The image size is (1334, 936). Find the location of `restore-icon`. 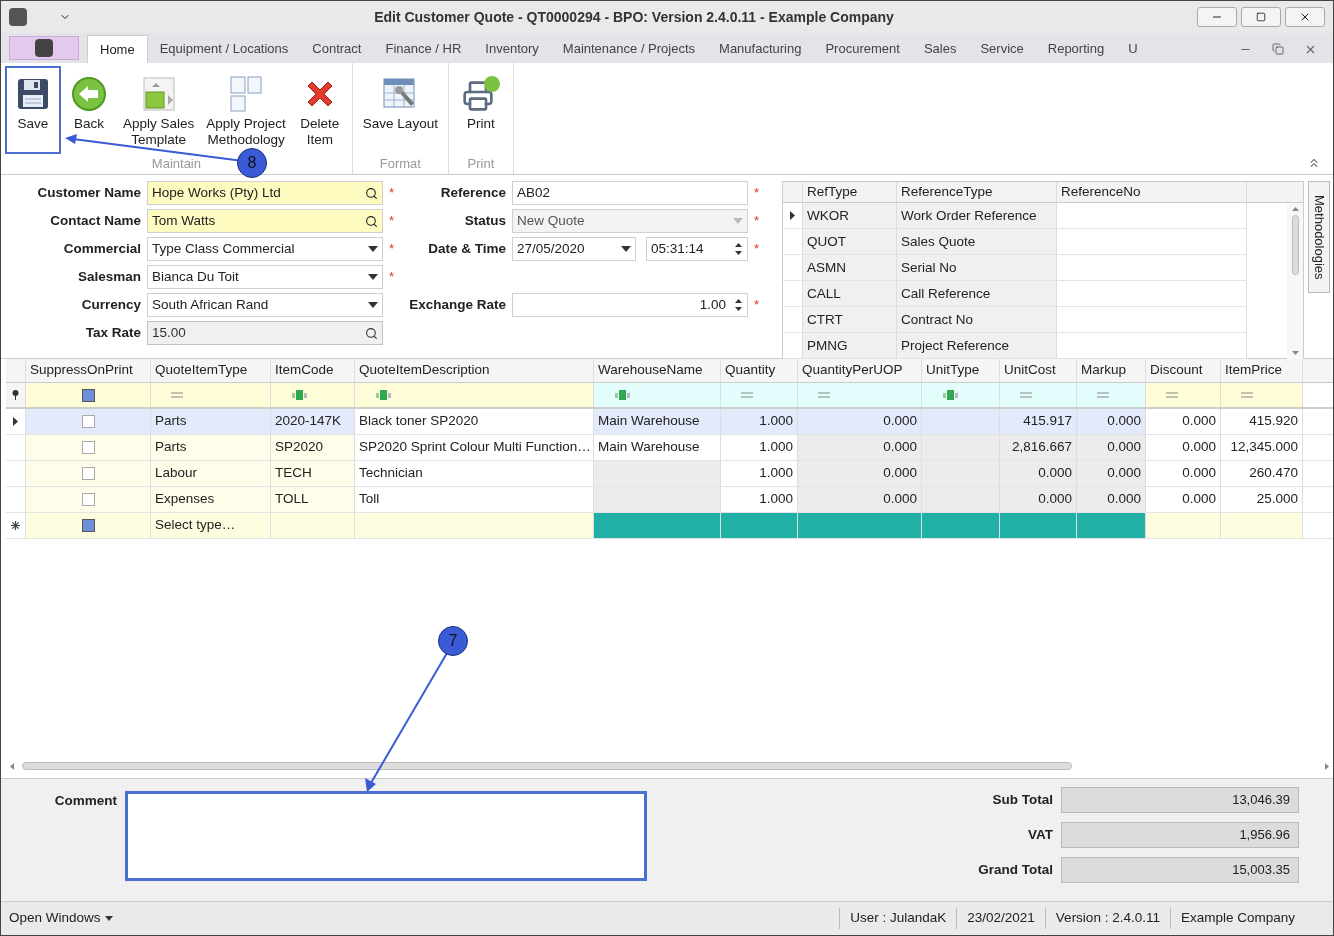

restore-icon is located at coordinates (1278, 49).